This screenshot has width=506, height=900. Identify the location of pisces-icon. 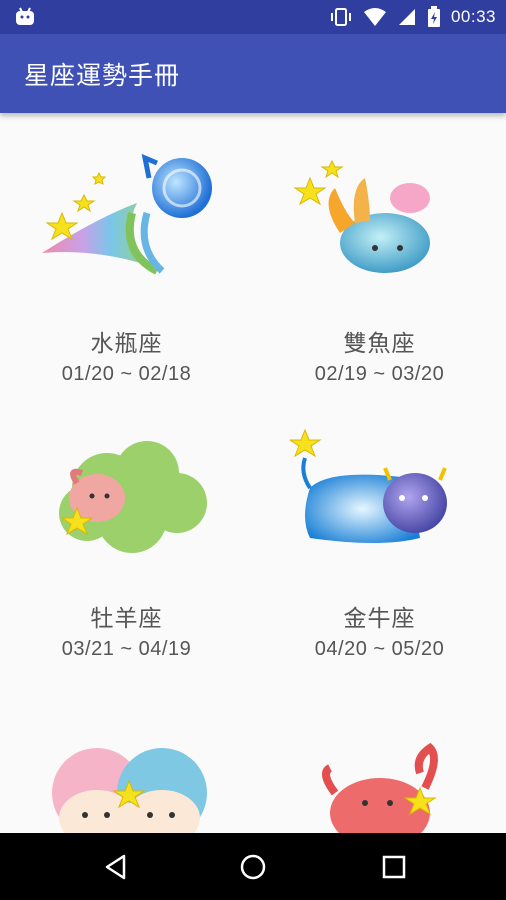
(361, 216).